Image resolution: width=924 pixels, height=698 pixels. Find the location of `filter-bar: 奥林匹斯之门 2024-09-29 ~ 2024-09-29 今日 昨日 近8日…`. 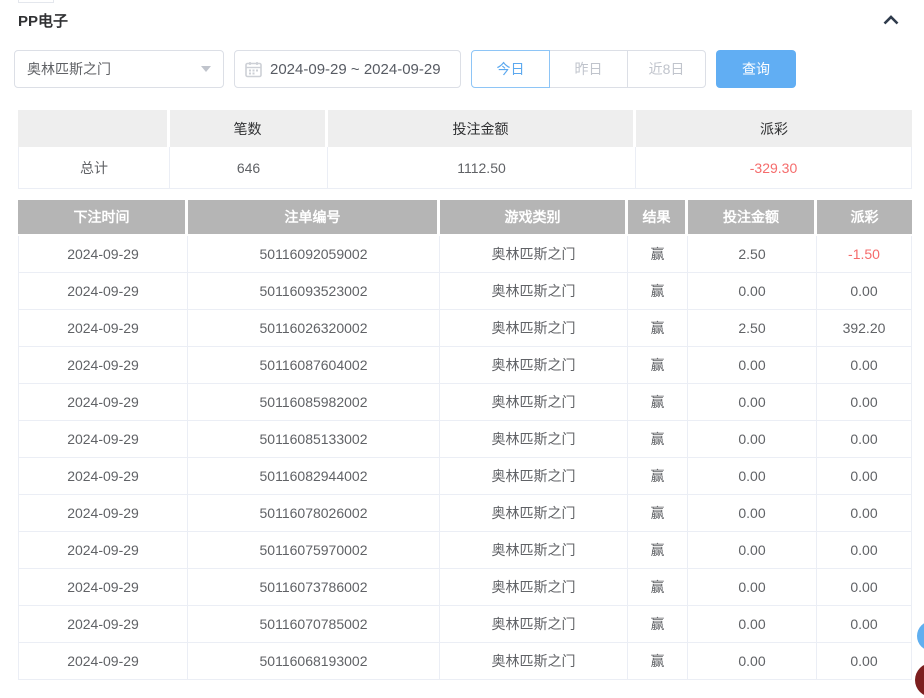

filter-bar: 奥林匹斯之门 2024-09-29 ~ 2024-09-29 今日 昨日 近8日… is located at coordinates (405, 69).